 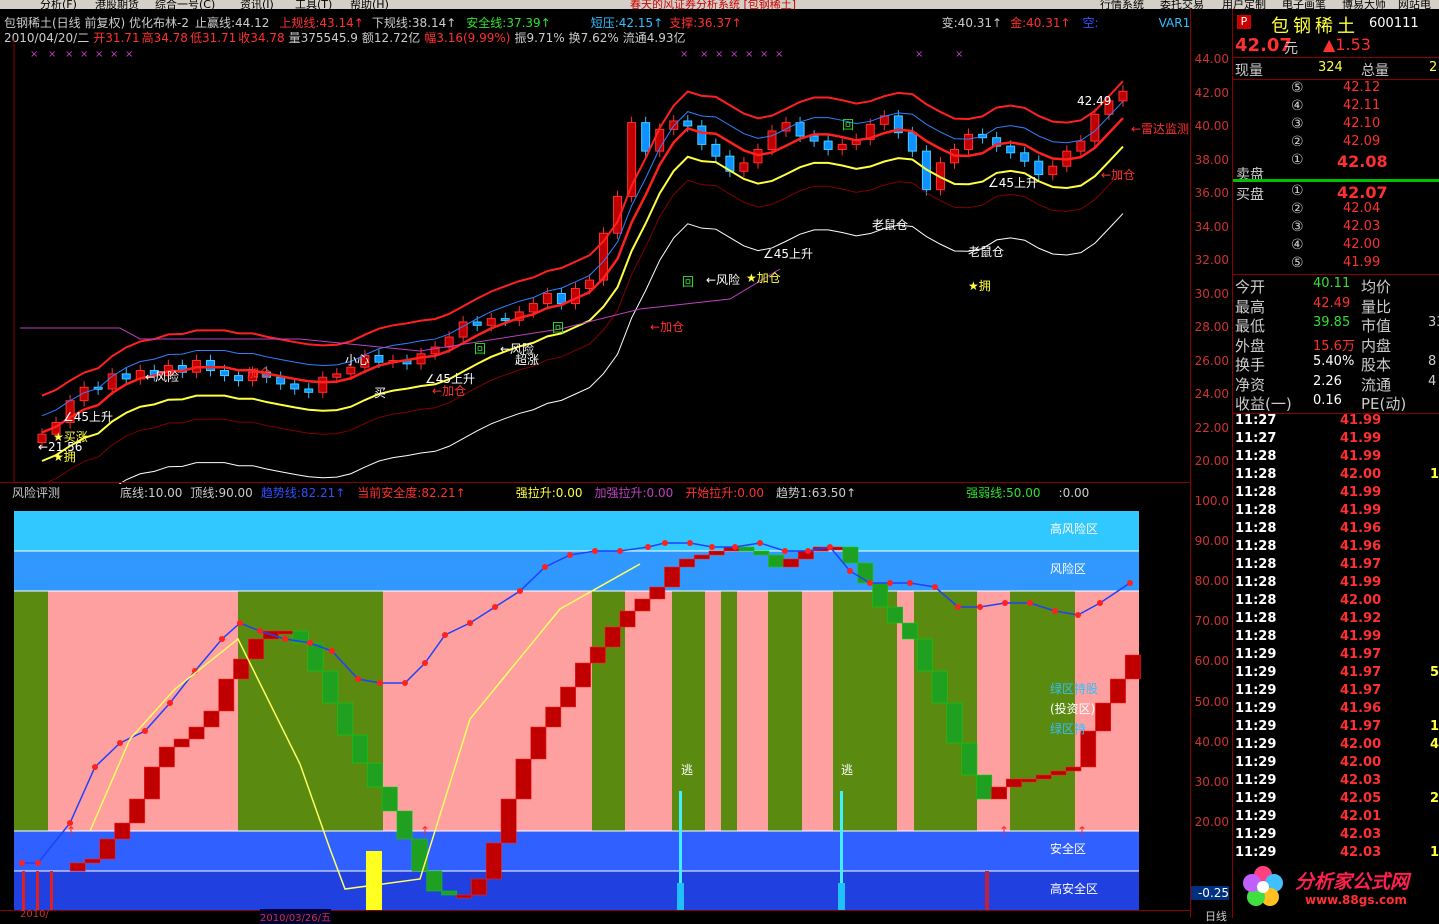 What do you see at coordinates (60, 447) in the screenshot?
I see `chart-annotation: ←21.56` at bounding box center [60, 447].